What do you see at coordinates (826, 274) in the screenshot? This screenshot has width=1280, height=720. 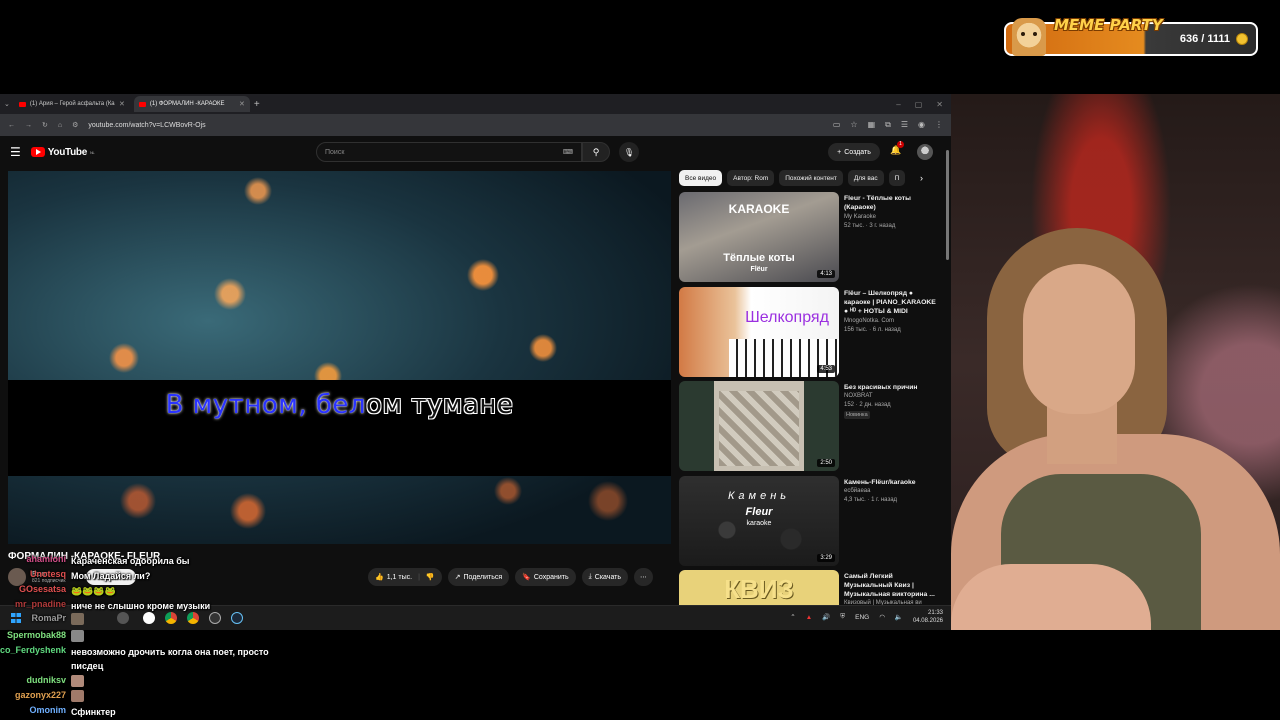 I see `duration-badge: 4:13` at bounding box center [826, 274].